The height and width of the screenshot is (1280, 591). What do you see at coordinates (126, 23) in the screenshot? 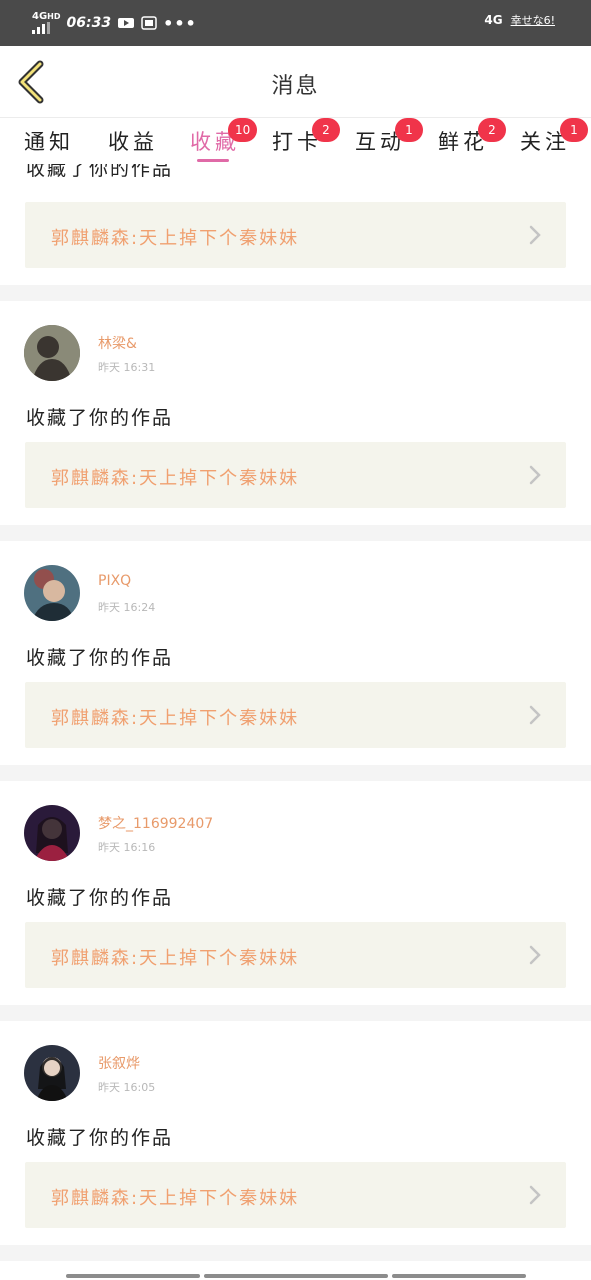
I see `video-icon` at bounding box center [126, 23].